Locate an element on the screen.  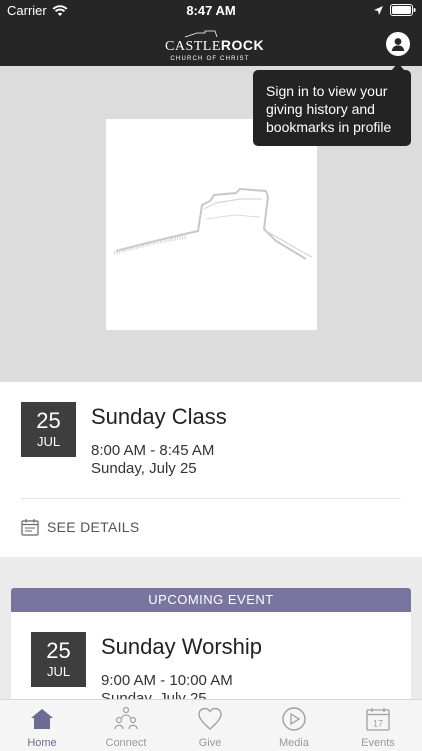
upcoming-date-badge: 25 JUL is located at coordinates (58, 659).